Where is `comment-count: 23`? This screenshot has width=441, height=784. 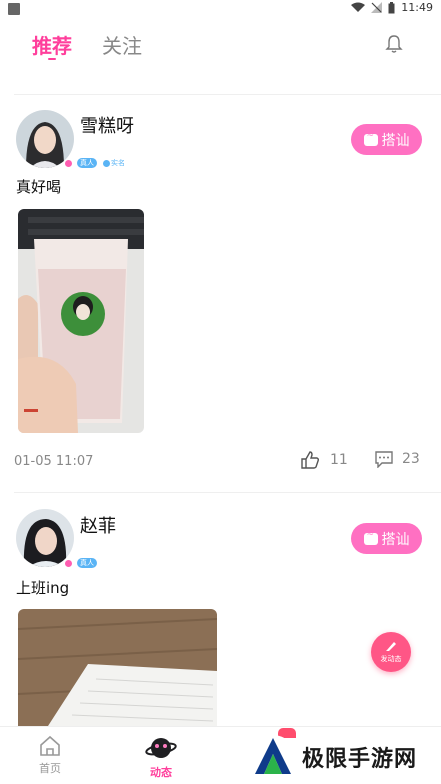
comment-count: 23 is located at coordinates (411, 459).